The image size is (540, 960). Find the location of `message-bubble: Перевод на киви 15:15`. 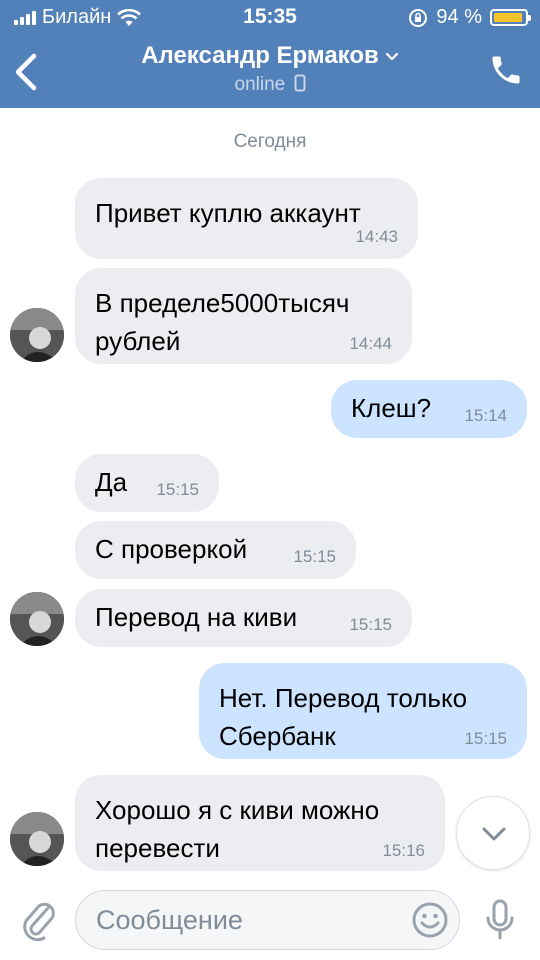

message-bubble: Перевод на киви 15:15 is located at coordinates (243, 618).